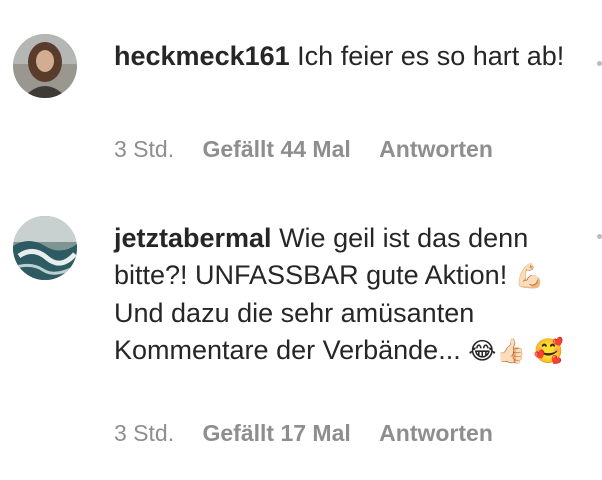 The width and height of the screenshot is (602, 480). I want to click on smiling-hearts-emoji-icon: 🥰, so click(548, 351).